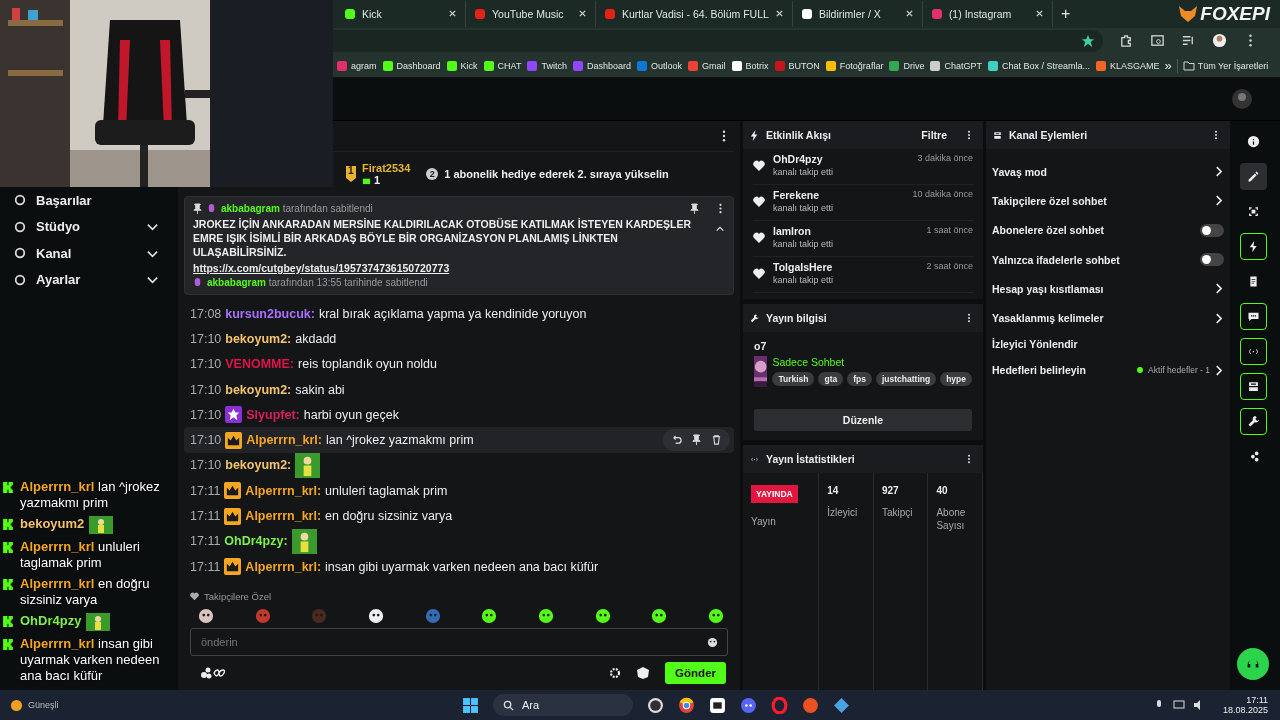 The width and height of the screenshot is (1280, 720). What do you see at coordinates (1253, 664) in the screenshot?
I see `support-button` at bounding box center [1253, 664].